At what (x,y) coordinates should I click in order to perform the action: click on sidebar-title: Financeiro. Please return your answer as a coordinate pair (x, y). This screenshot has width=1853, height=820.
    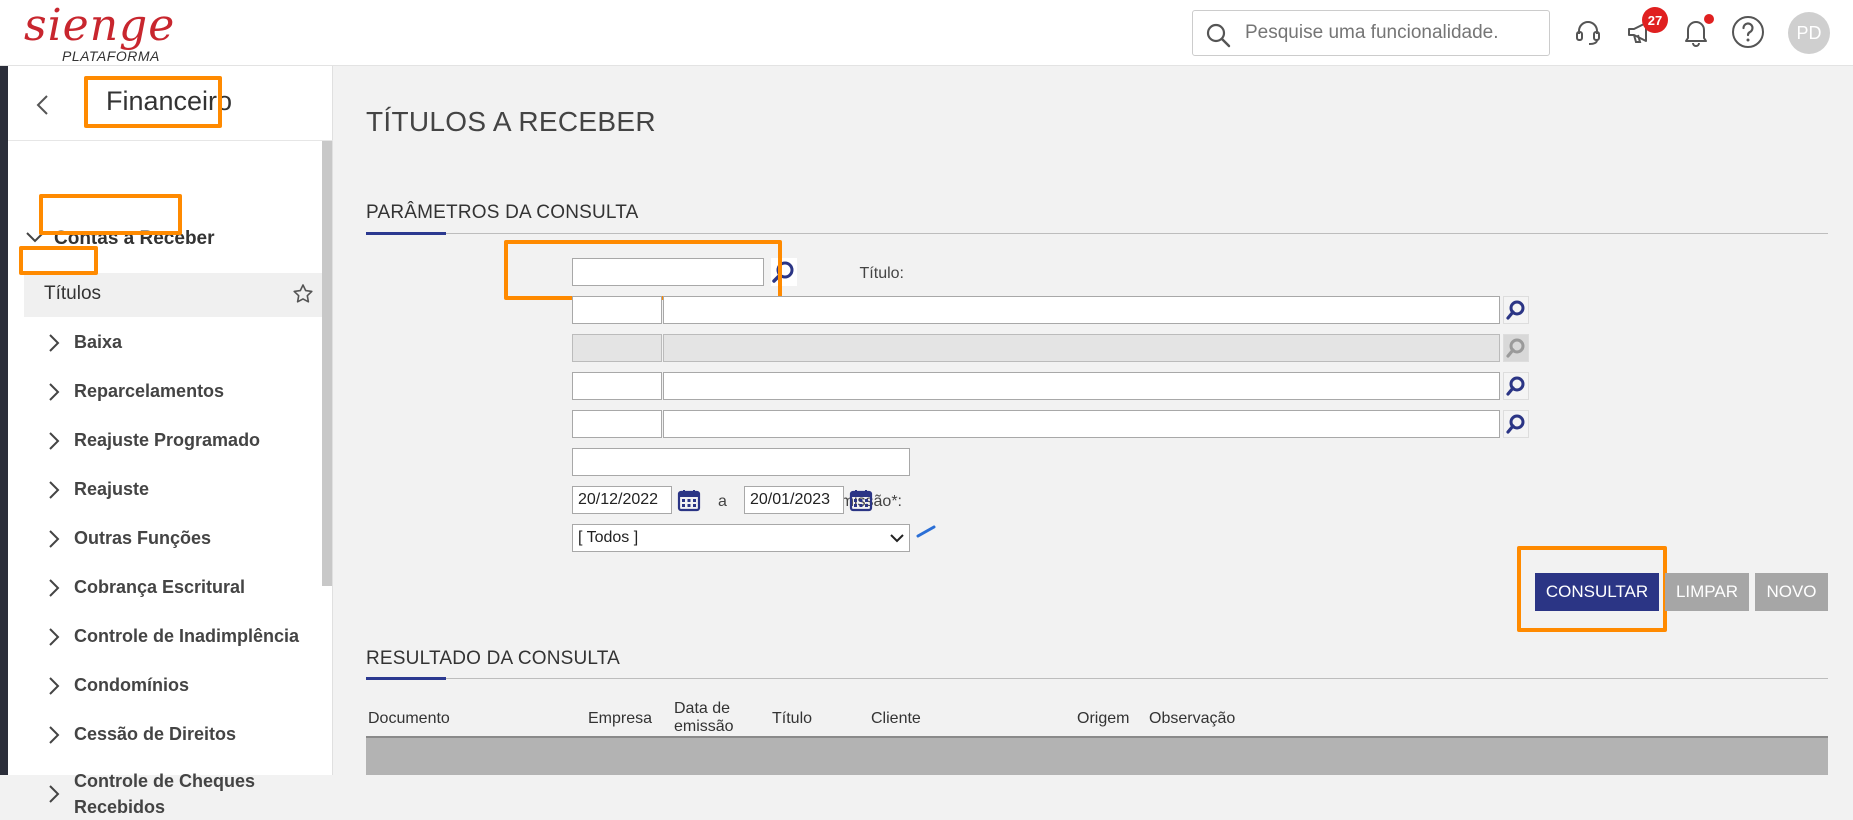
    Looking at the image, I should click on (169, 101).